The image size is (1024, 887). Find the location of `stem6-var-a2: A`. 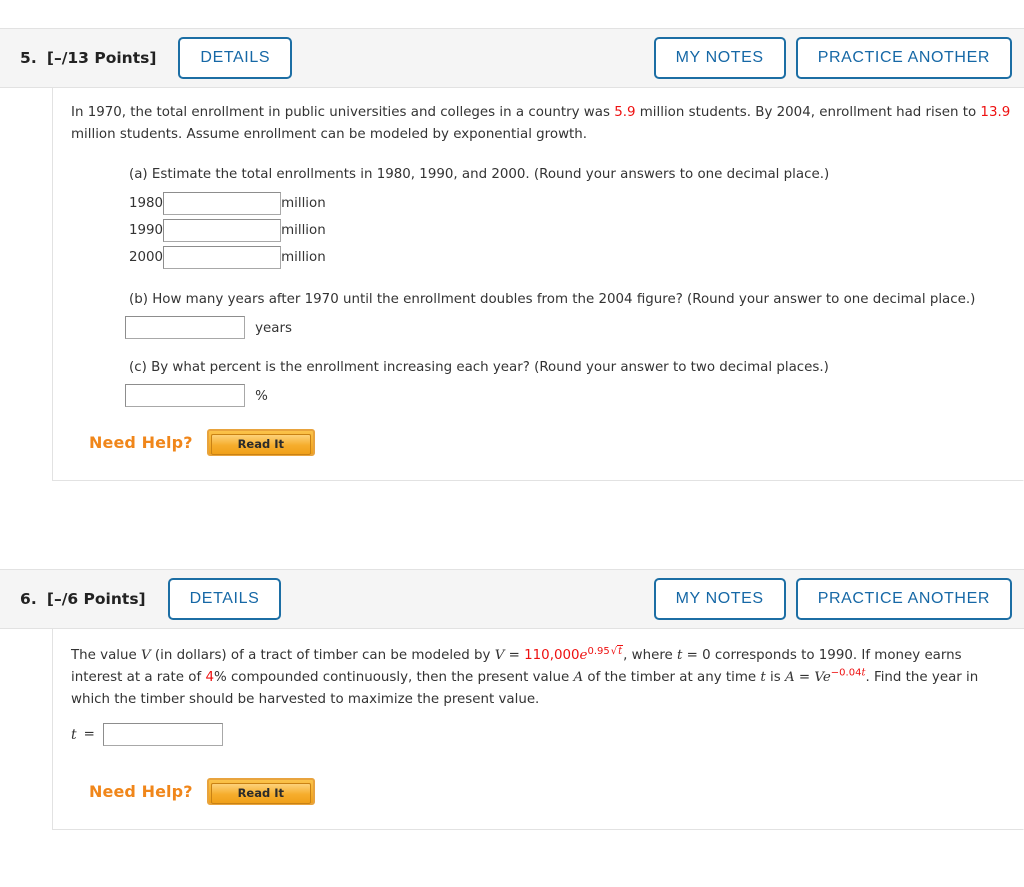

stem6-var-a2: A is located at coordinates (790, 677).